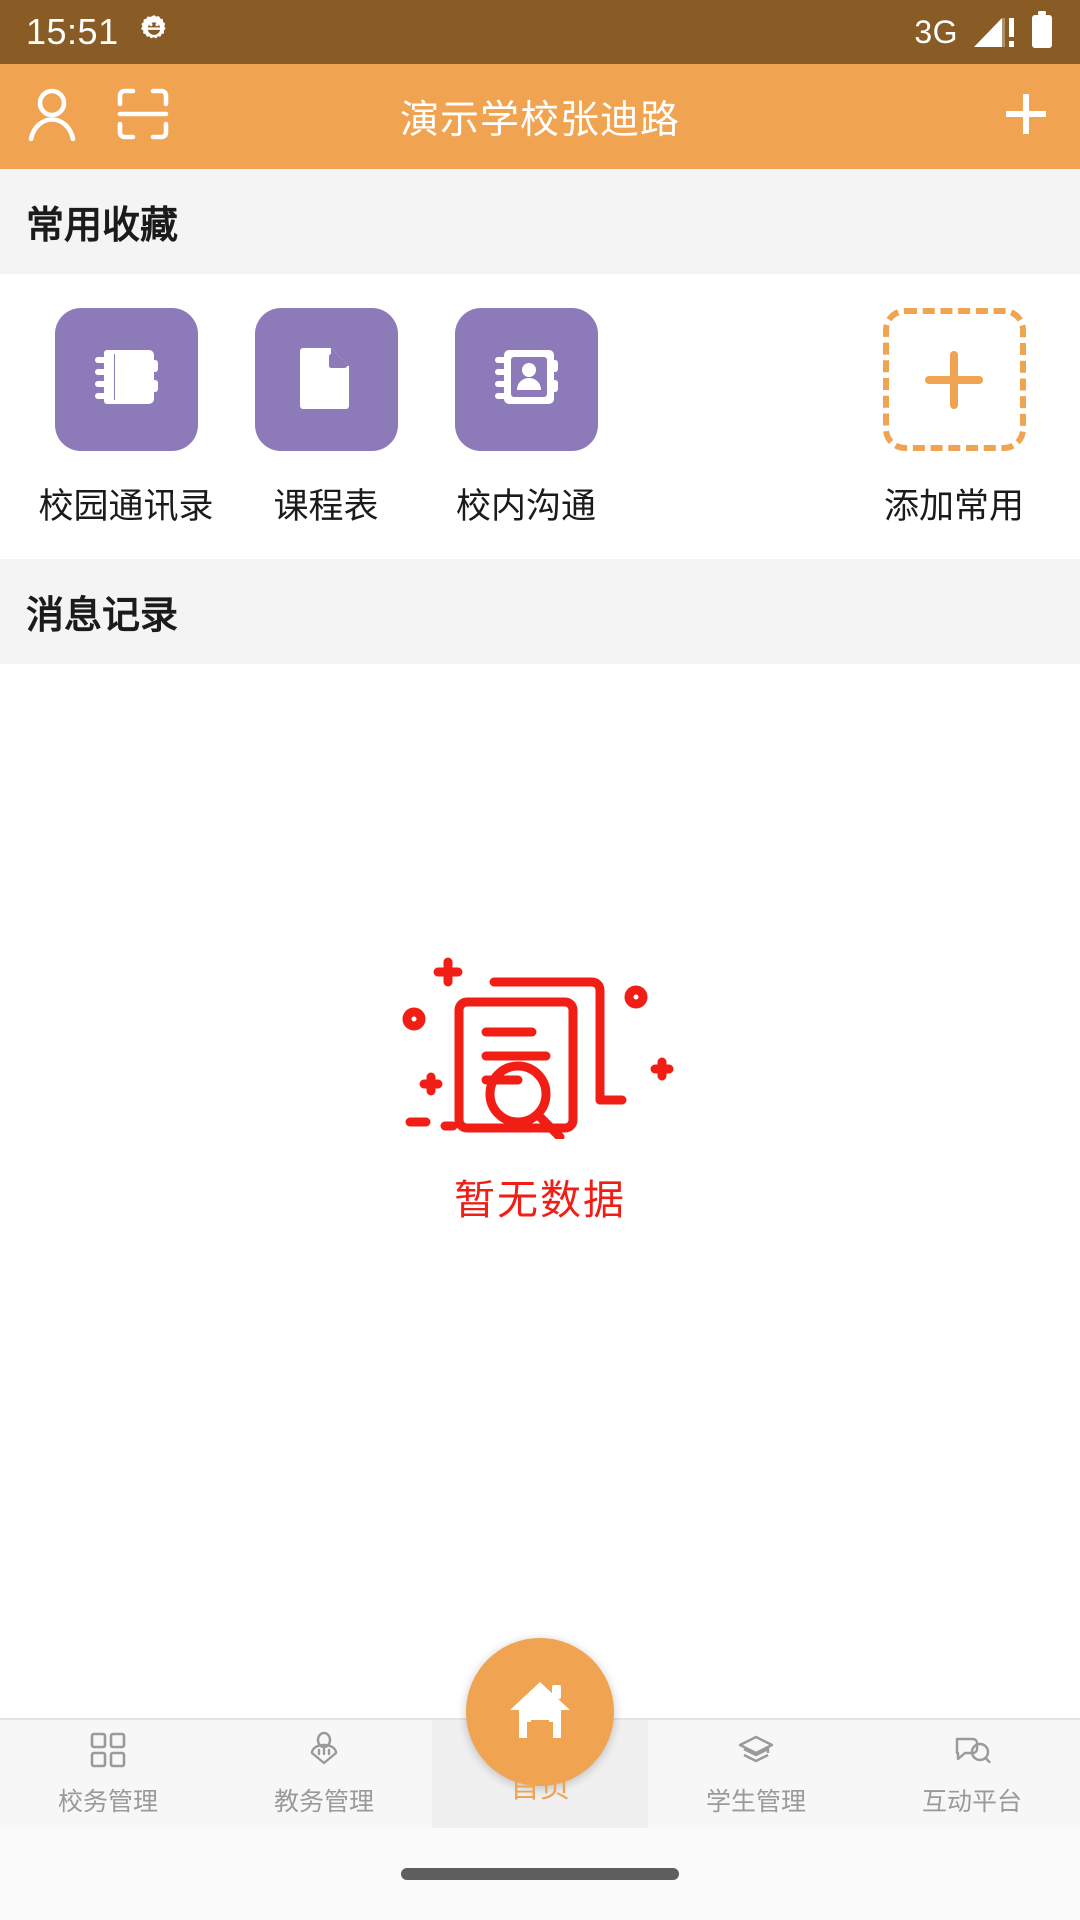 The width and height of the screenshot is (1080, 1920). I want to click on tab-school-admin: 校务管理, so click(108, 1774).